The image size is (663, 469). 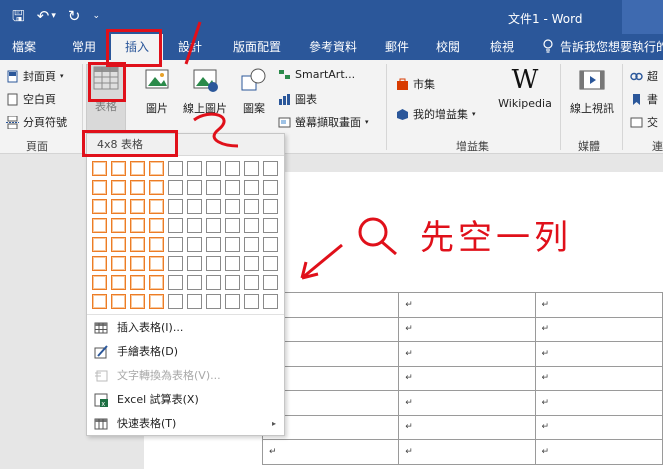 I want to click on tab-mailings: 郵件, so click(x=397, y=47).